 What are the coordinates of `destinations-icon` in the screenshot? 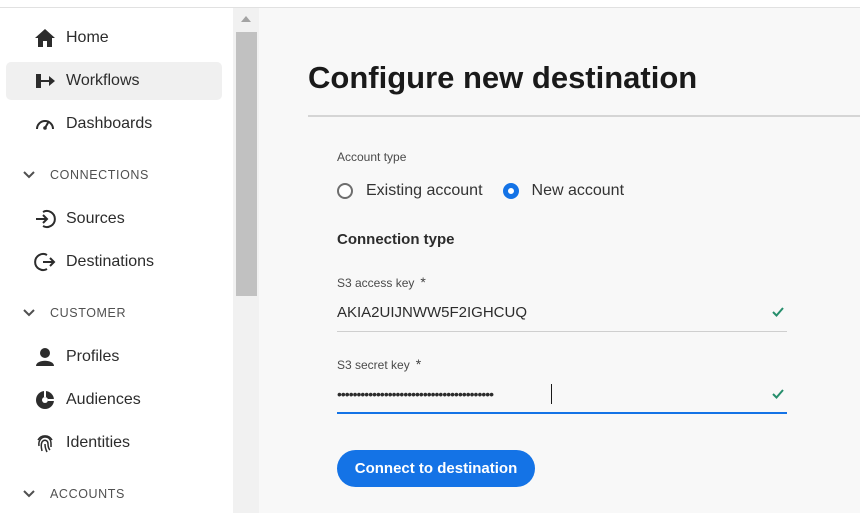 It's located at (45, 262).